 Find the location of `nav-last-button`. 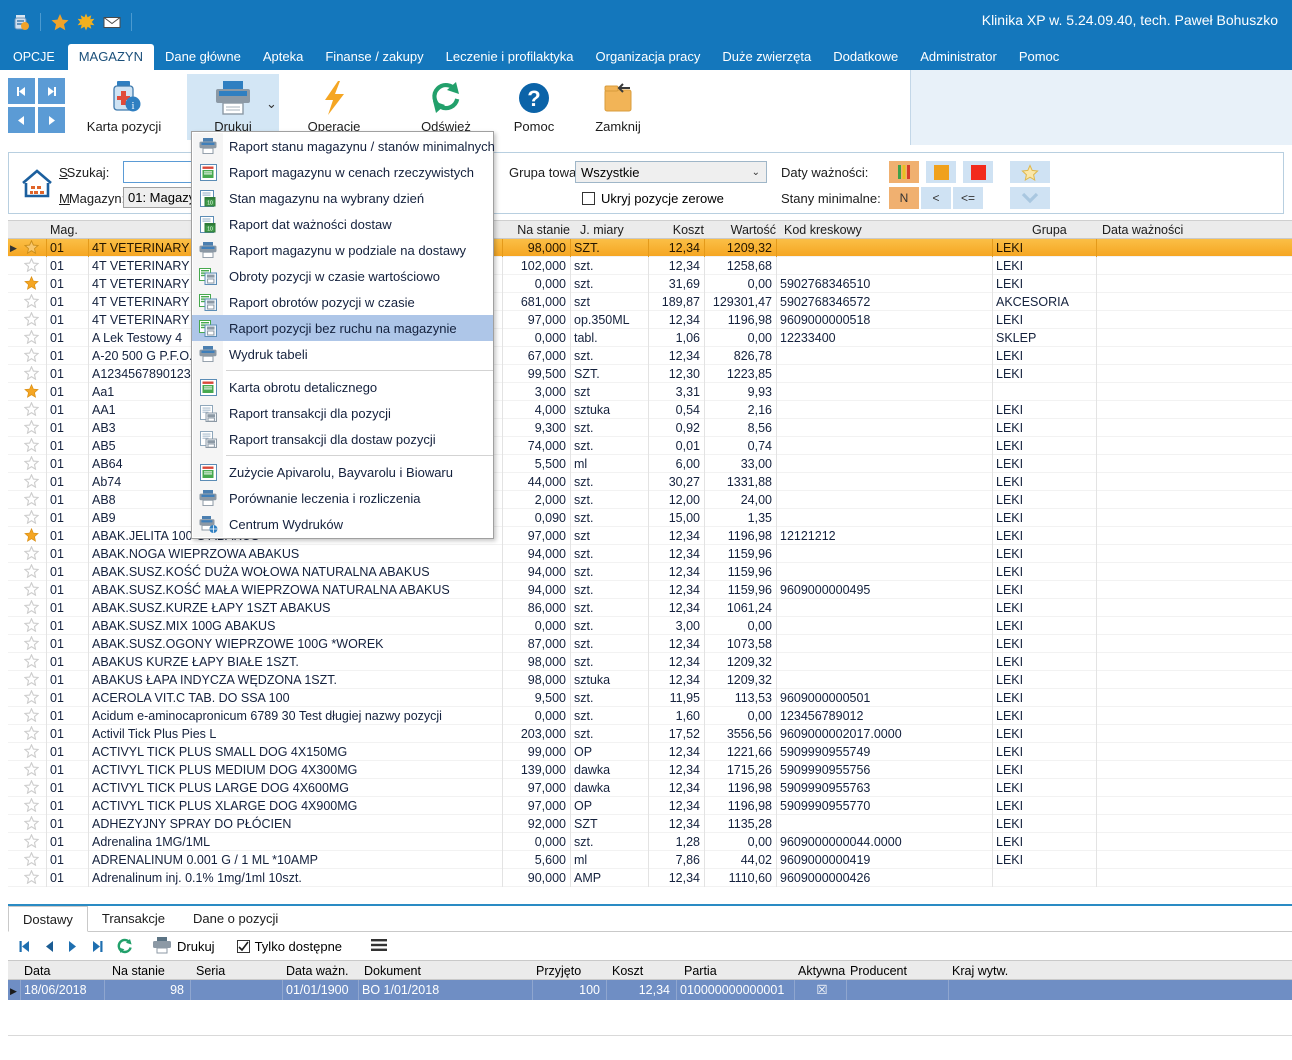

nav-last-button is located at coordinates (51, 91).